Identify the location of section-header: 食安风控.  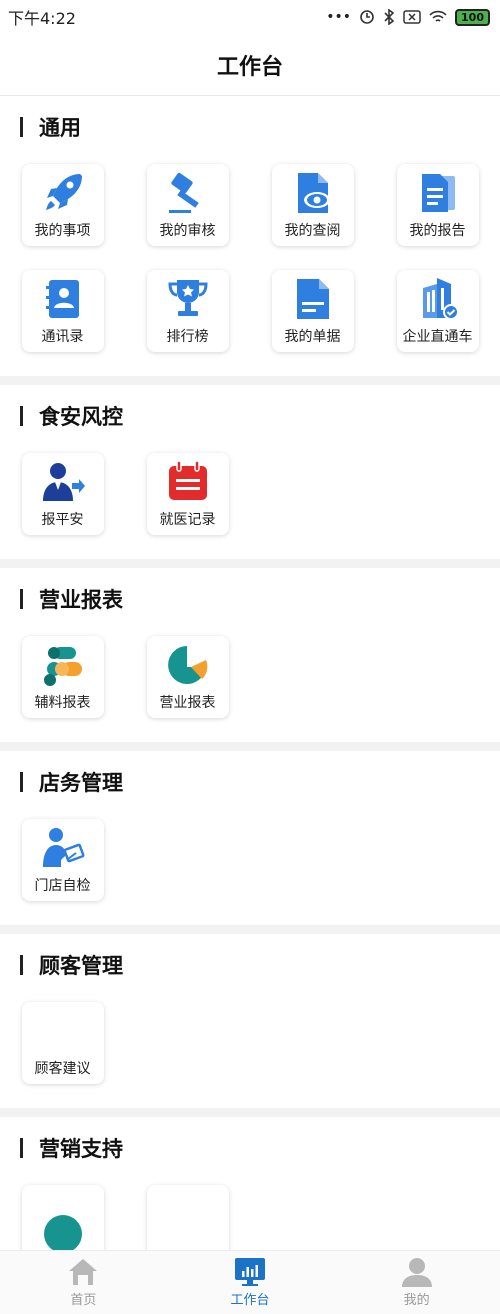
(250, 416).